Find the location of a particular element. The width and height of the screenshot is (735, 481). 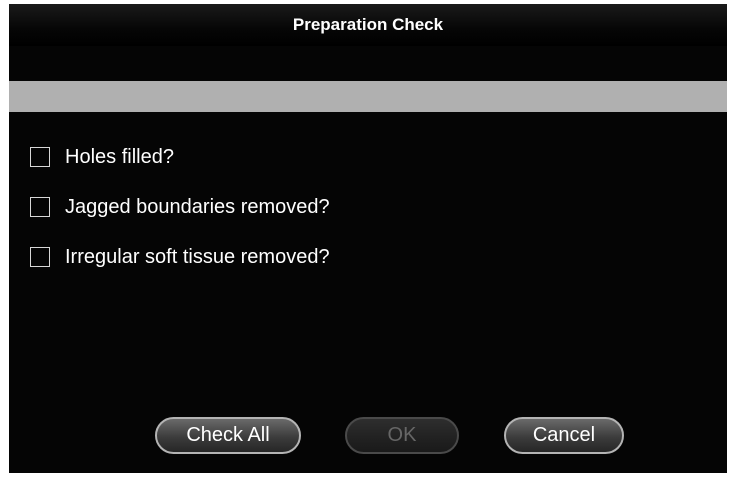

checklist-item-jagged-boundaries: Jagged boundaries removed? is located at coordinates (179, 207).